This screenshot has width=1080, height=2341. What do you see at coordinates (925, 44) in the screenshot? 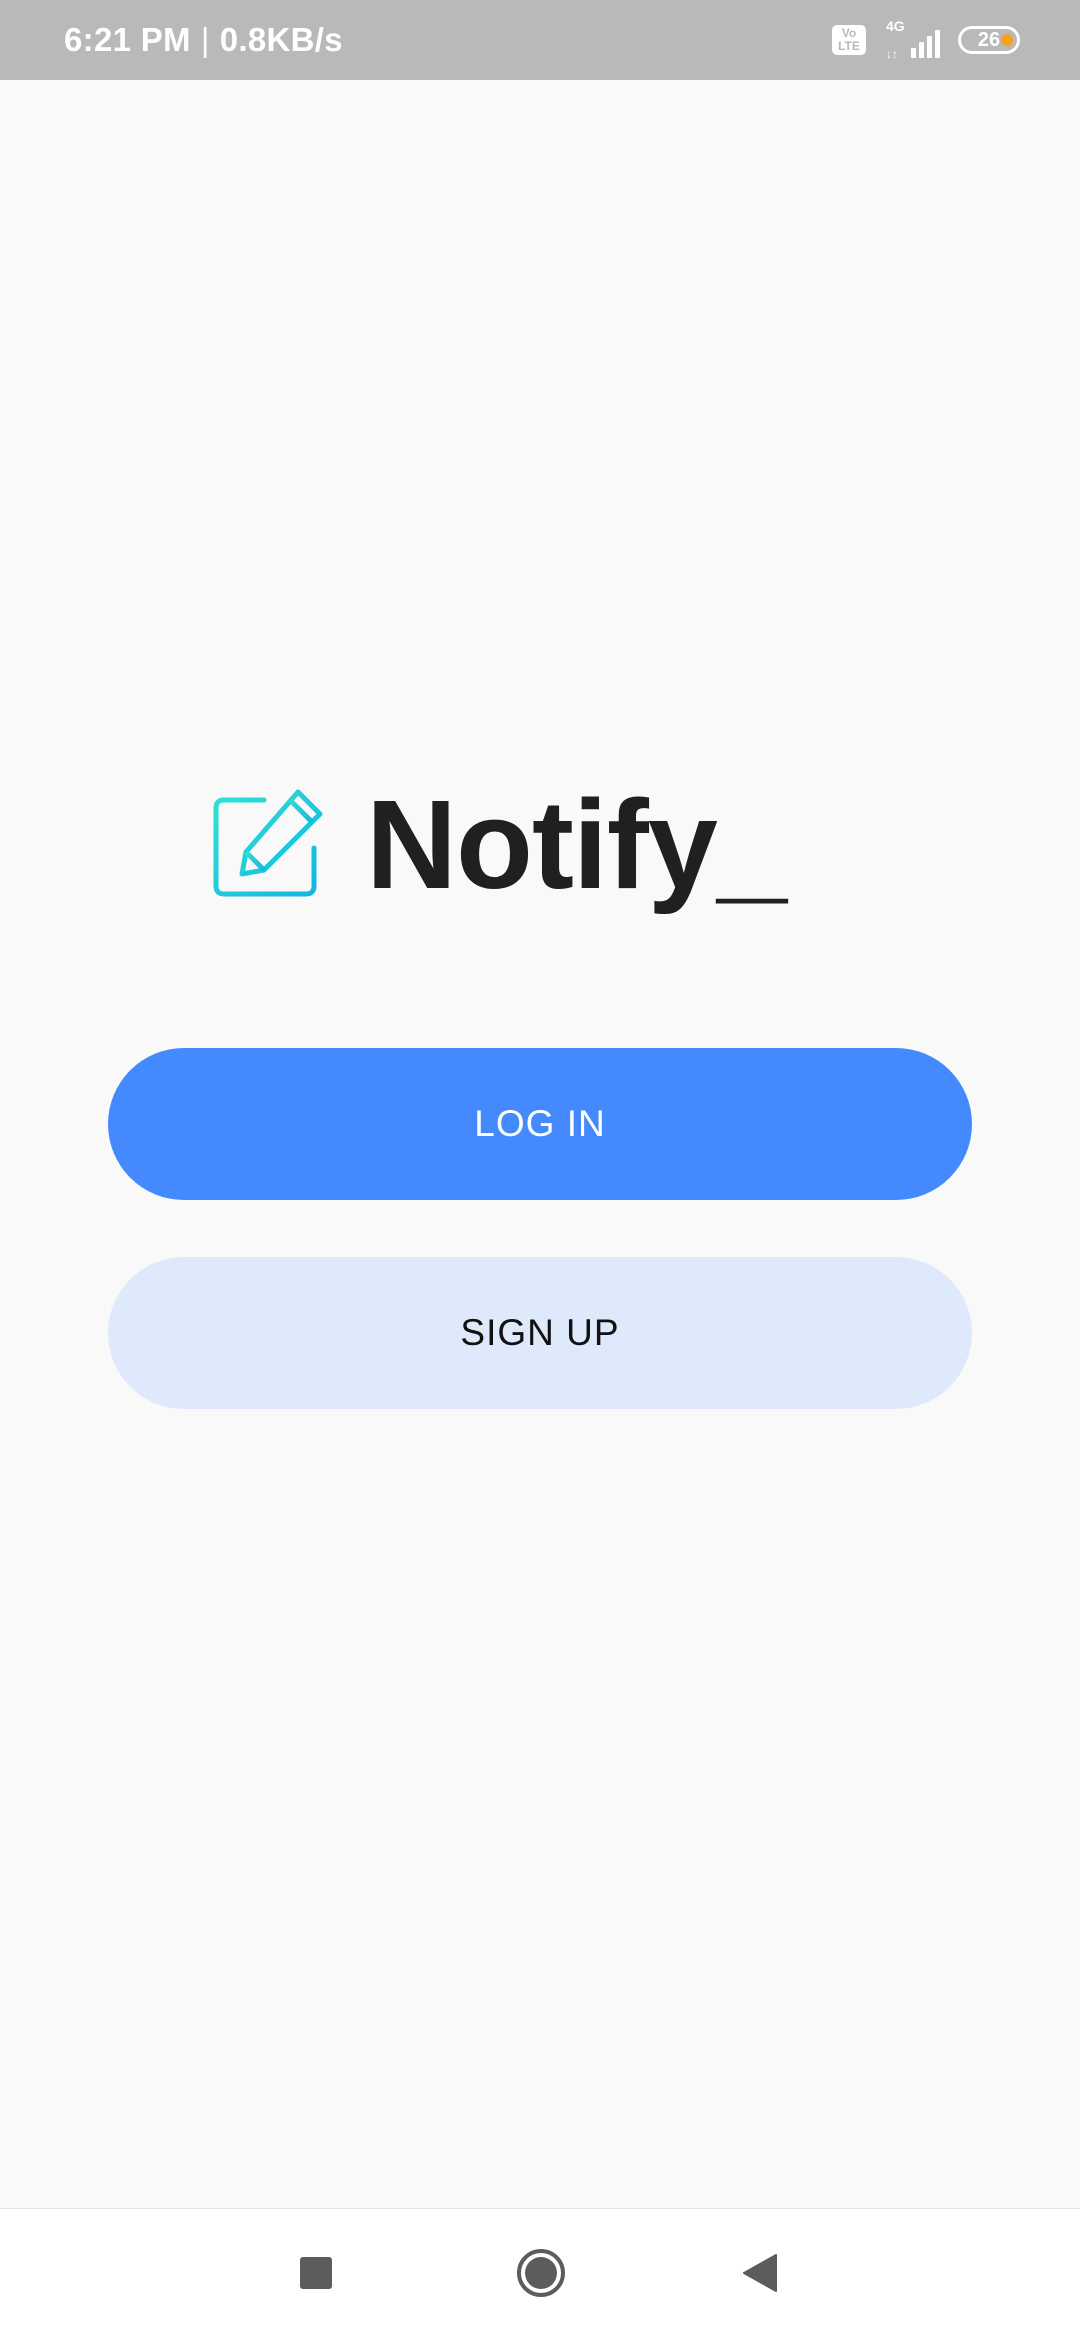
I see `signal-bars` at bounding box center [925, 44].